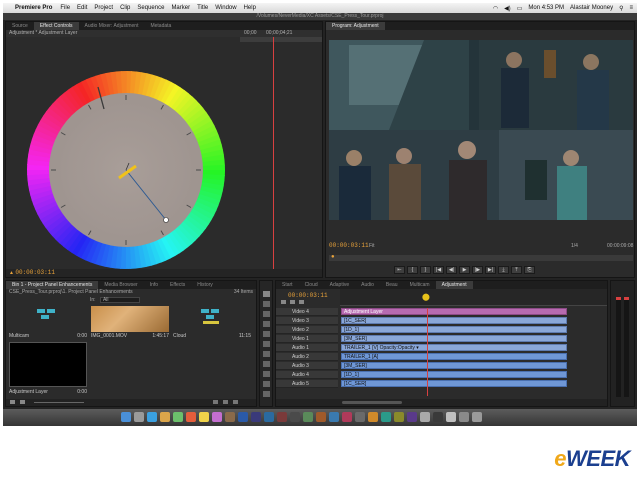 Image resolution: width=640 pixels, height=480 pixels. What do you see at coordinates (308, 295) in the screenshot?
I see `timeline-timecode: 00:00:03:11` at bounding box center [308, 295].